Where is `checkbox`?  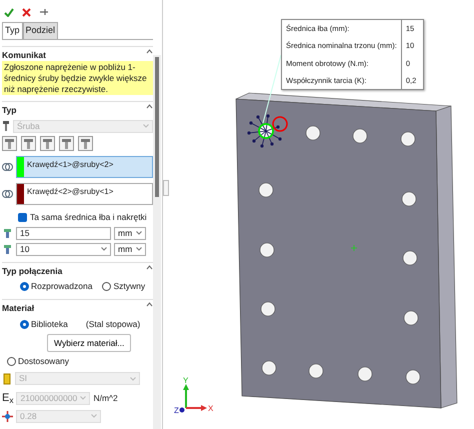 checkbox is located at coordinates (22, 217).